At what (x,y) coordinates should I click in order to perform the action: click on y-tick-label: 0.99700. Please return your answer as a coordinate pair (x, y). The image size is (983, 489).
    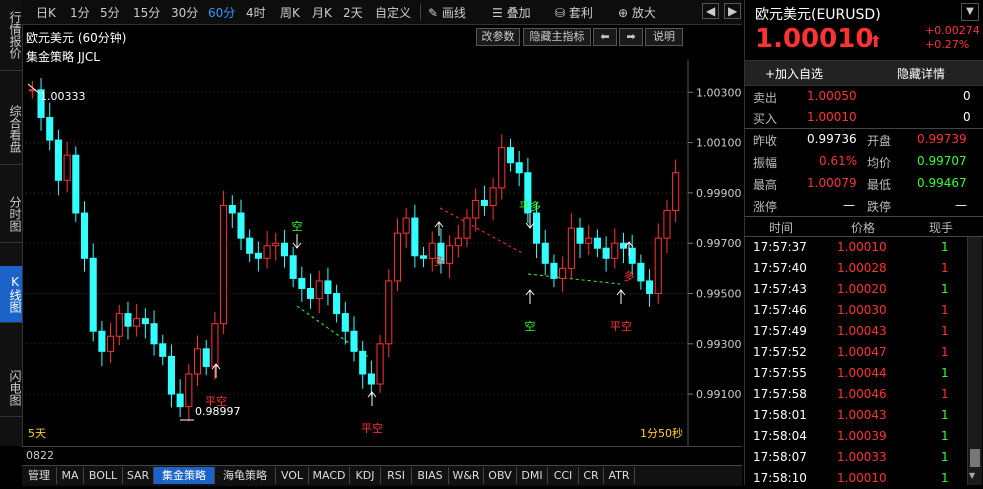
    Looking at the image, I should click on (719, 243).